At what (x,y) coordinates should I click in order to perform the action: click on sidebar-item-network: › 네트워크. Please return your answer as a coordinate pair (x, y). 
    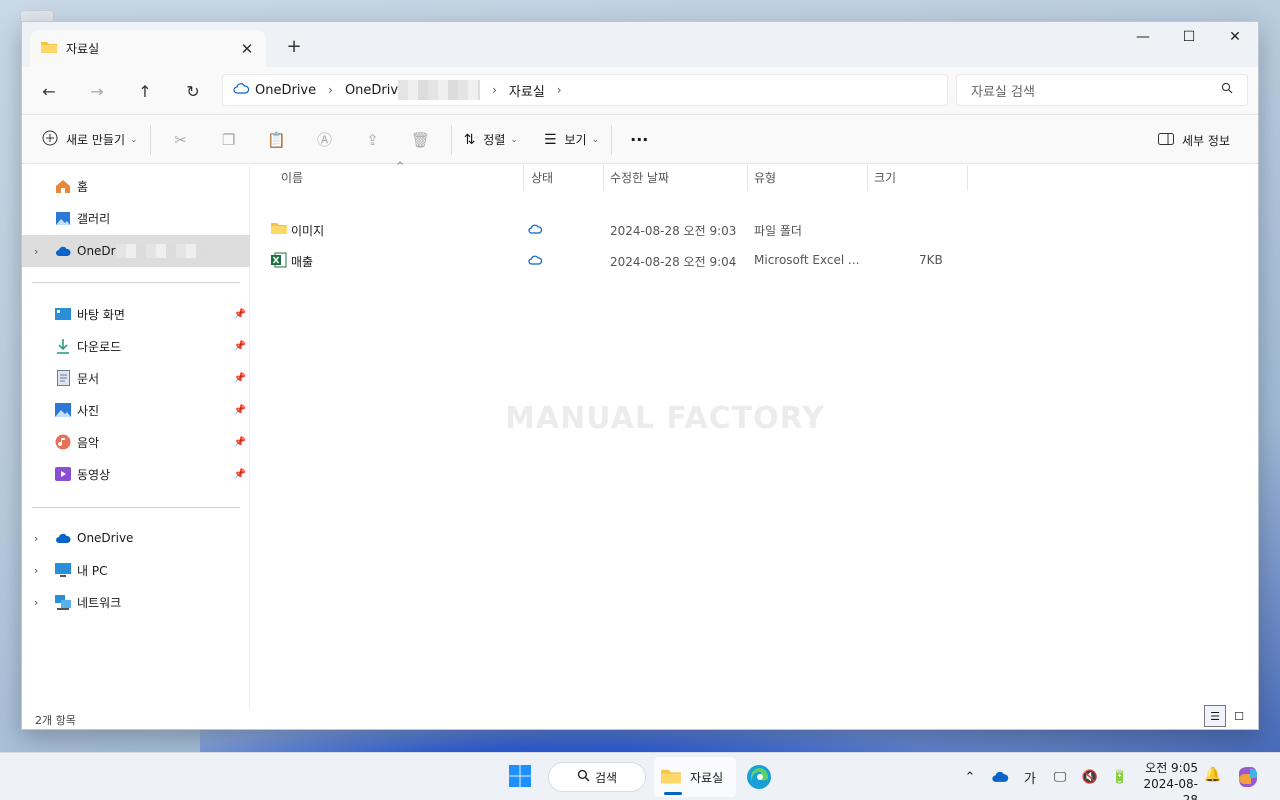
    Looking at the image, I should click on (136, 602).